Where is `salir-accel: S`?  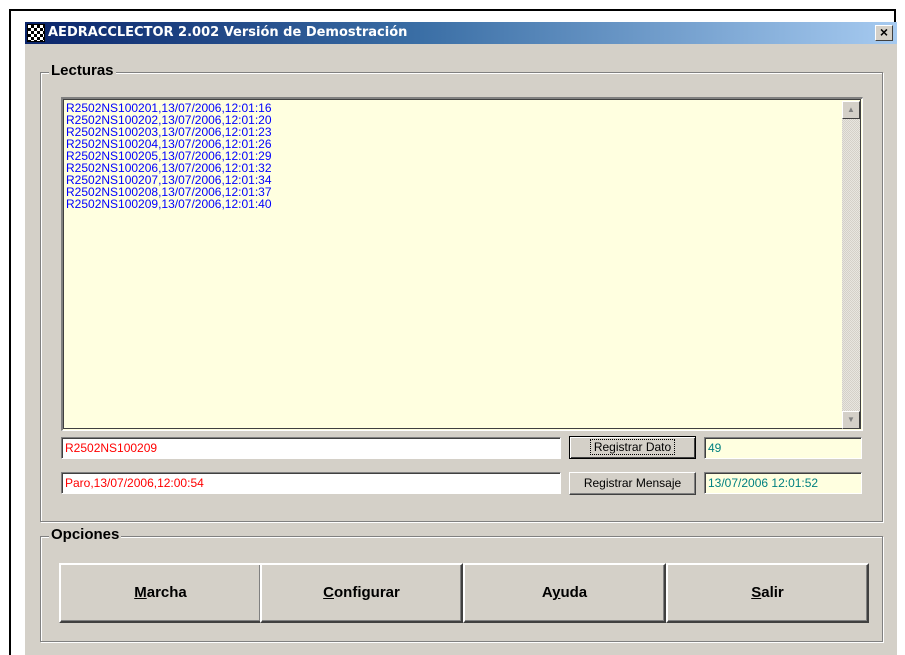
salir-accel: S is located at coordinates (756, 592).